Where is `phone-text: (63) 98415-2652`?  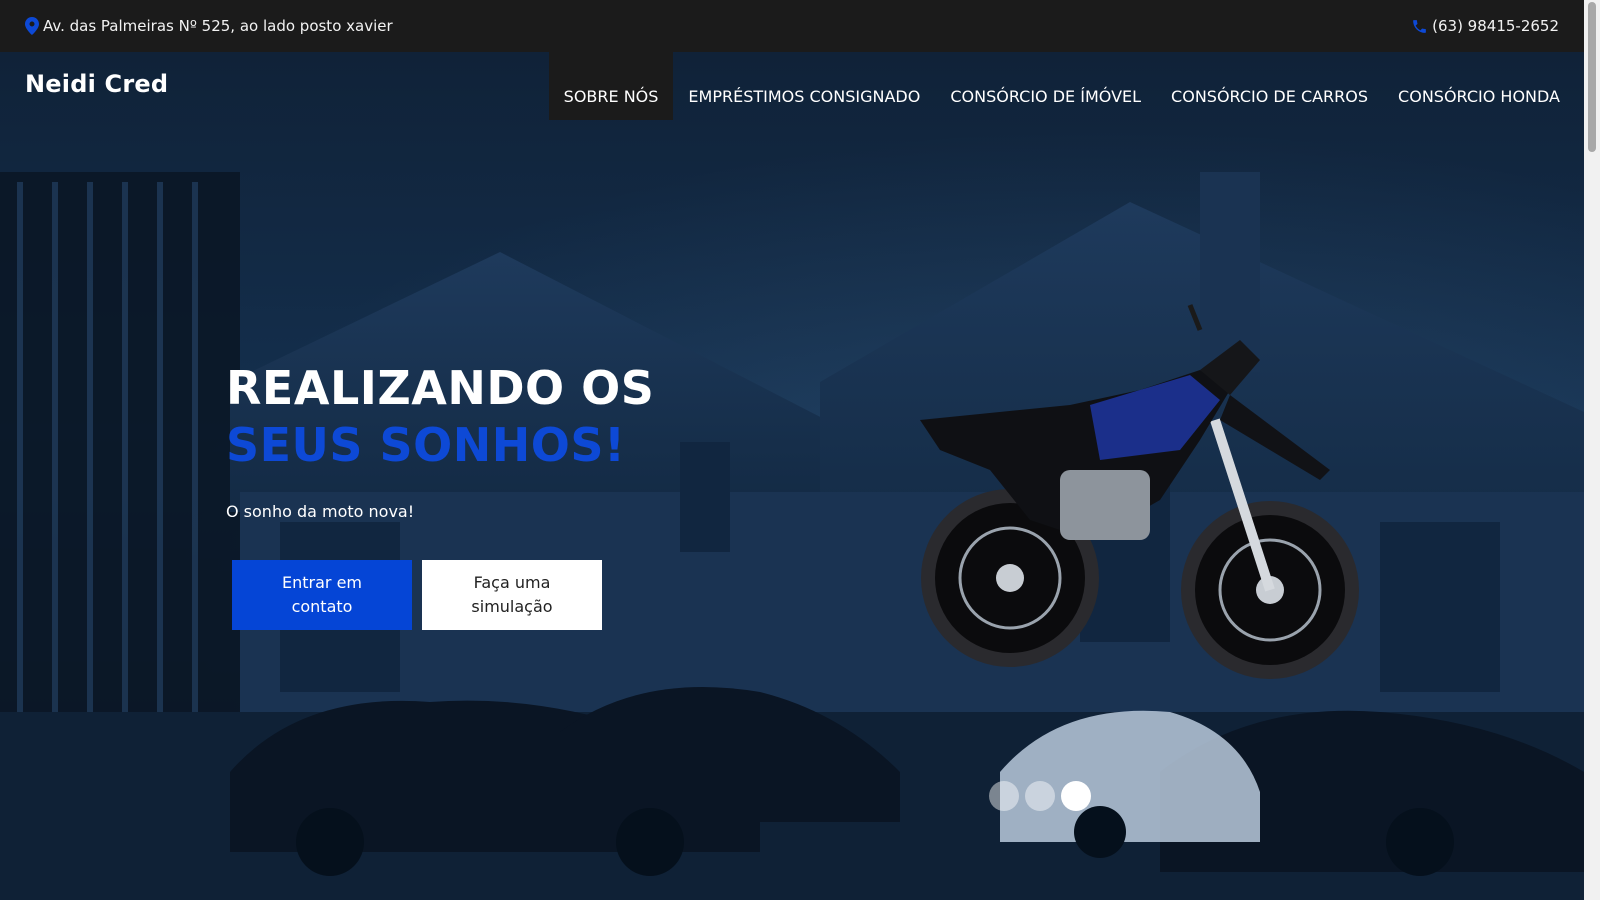 phone-text: (63) 98415-2652 is located at coordinates (1495, 26).